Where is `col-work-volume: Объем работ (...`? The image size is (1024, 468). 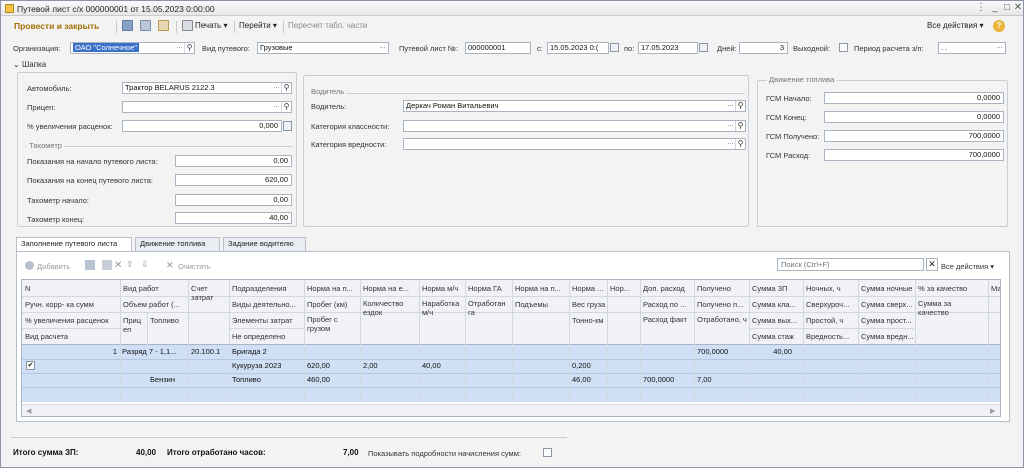
col-work-volume: Объем работ (... is located at coordinates (155, 304).